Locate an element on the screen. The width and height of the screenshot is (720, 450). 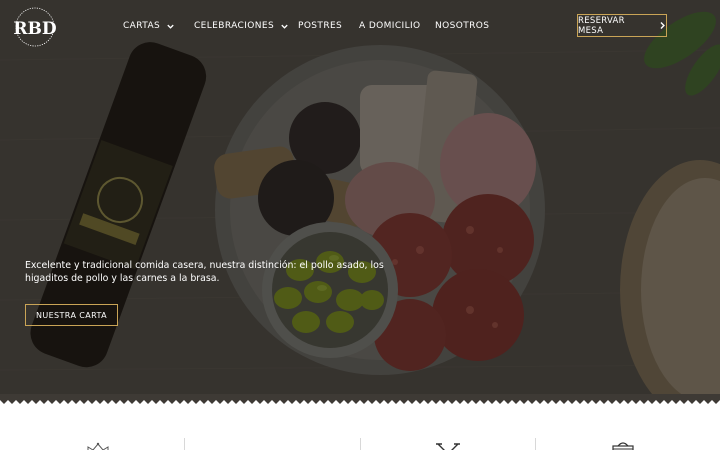
nav-item-a-domicilio: A DOMICILIO is located at coordinates (390, 26).